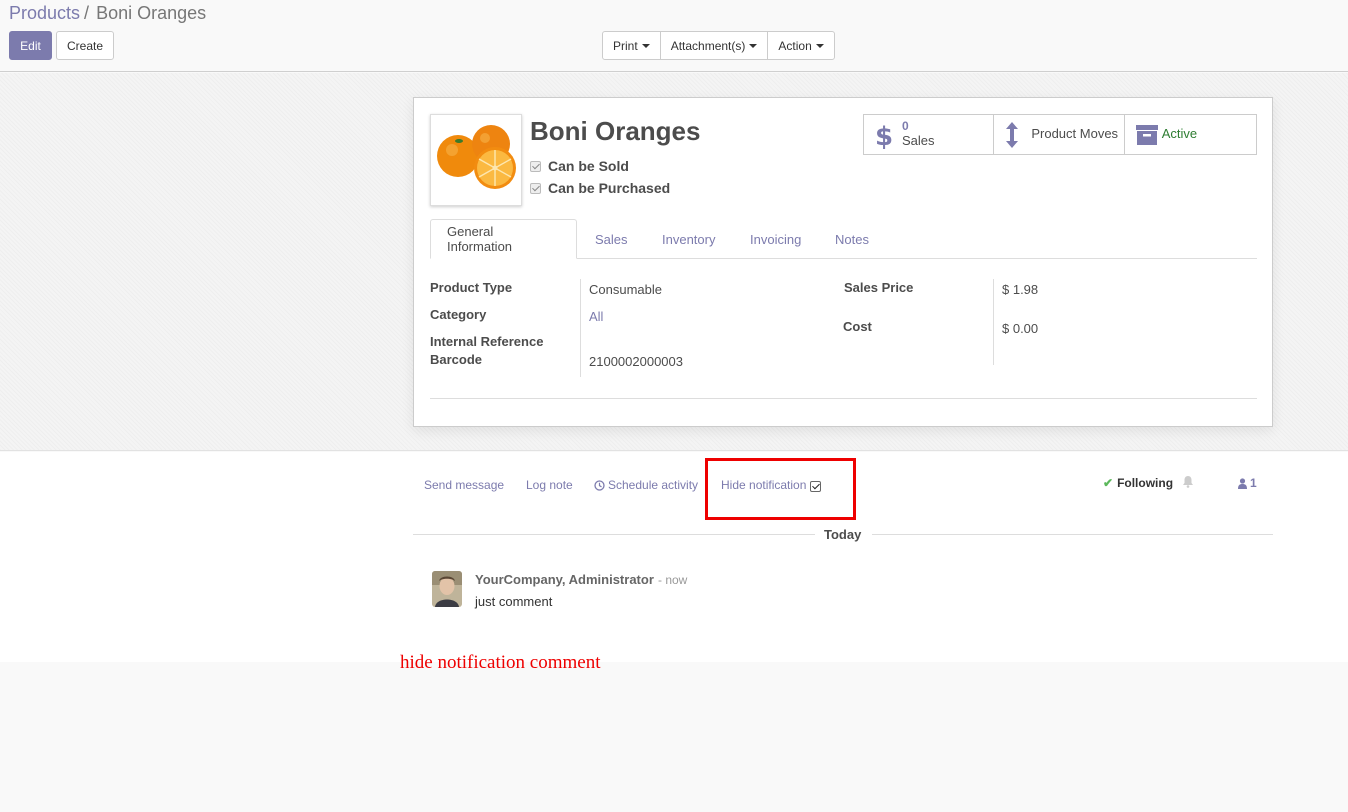  I want to click on sales-label: Sales, so click(918, 140).